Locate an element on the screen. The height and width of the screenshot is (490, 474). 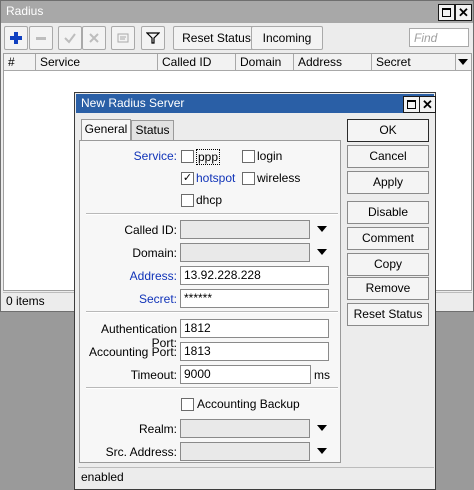
tab-general: General is located at coordinates (106, 130).